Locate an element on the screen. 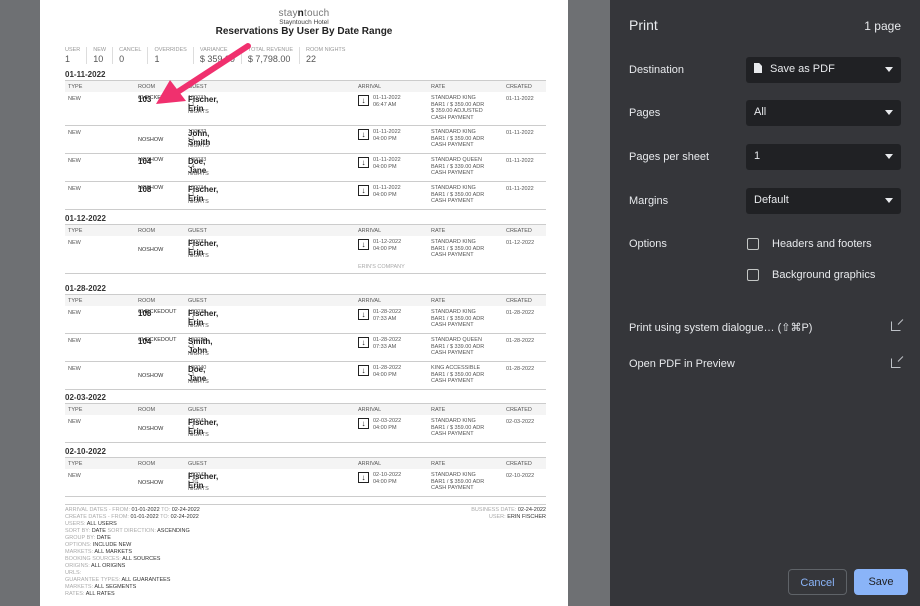  arrival-datetime: 01-28-2022 07:33 AM is located at coordinates (387, 315).